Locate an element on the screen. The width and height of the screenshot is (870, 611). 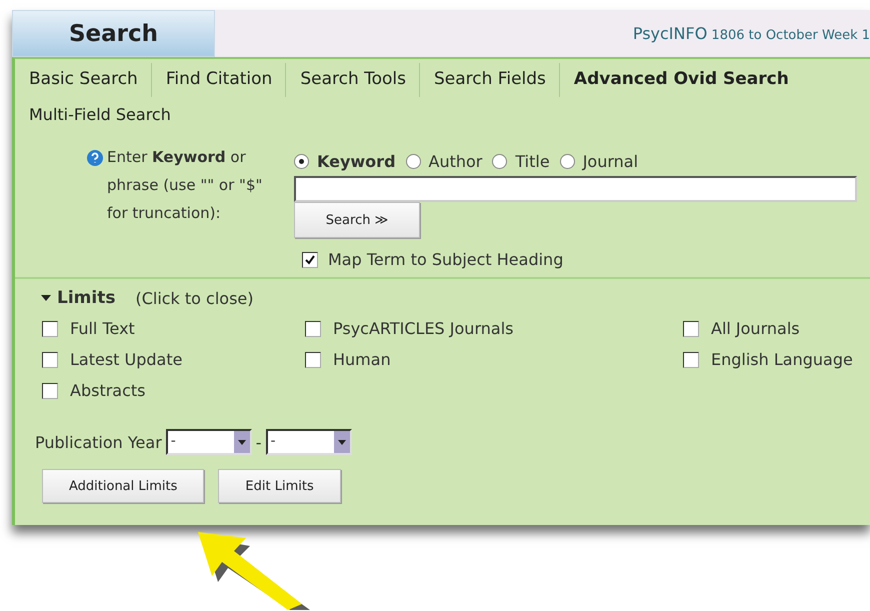
search-input is located at coordinates (575, 189).